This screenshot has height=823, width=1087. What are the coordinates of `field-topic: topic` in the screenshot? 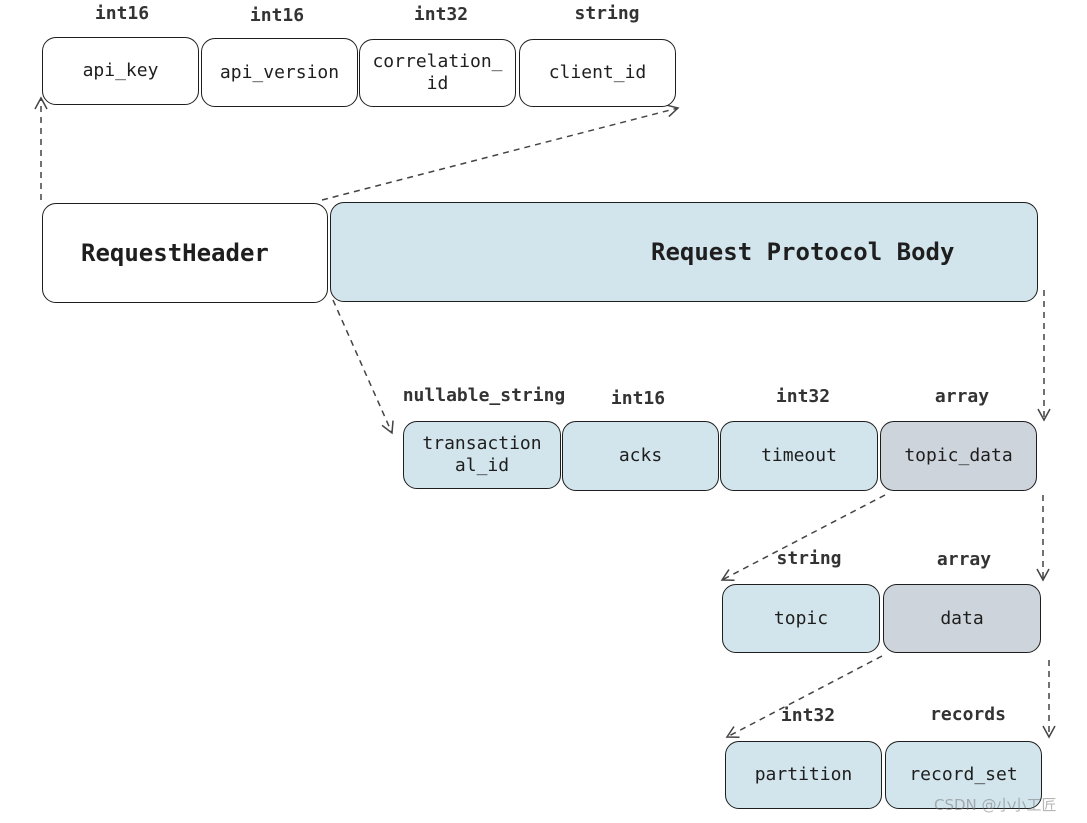 It's located at (801, 618).